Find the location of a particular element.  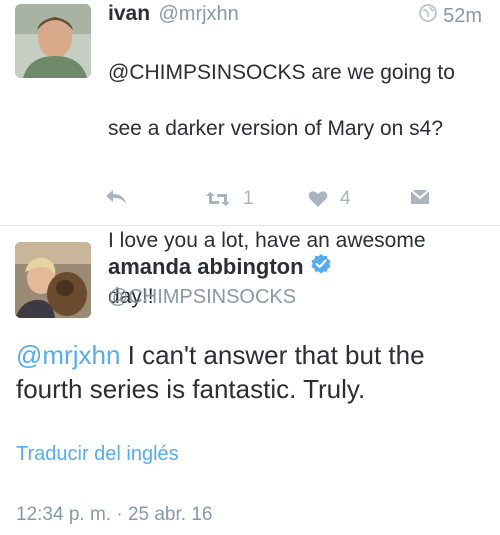

avatar-amanda-abbington is located at coordinates (53, 280).